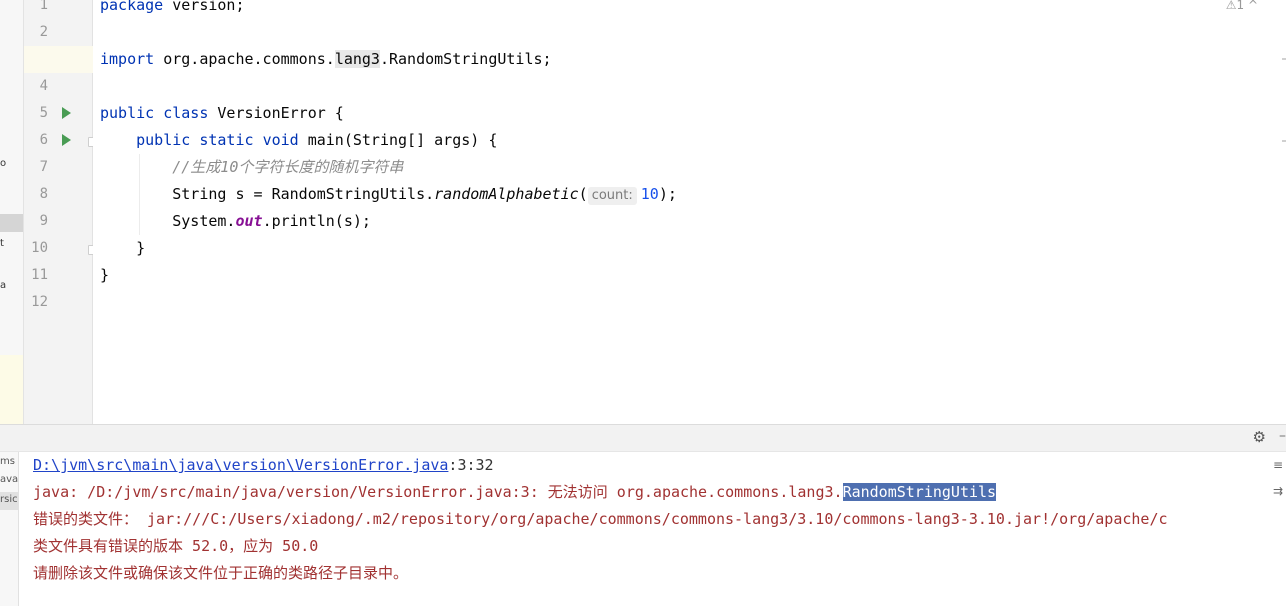 This screenshot has width=1286, height=606. I want to click on editor-scroll-marks, so click(1283, 212).